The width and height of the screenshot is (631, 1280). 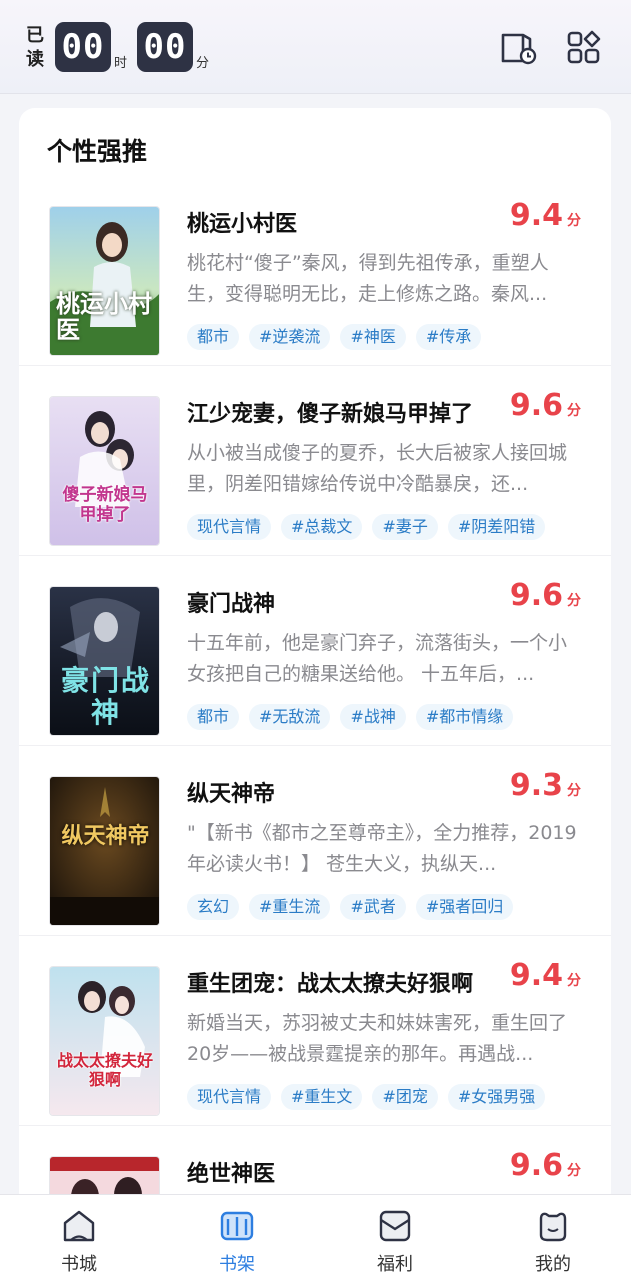 I want to click on tab-bookshelf: 书架, so click(x=237, y=1237).